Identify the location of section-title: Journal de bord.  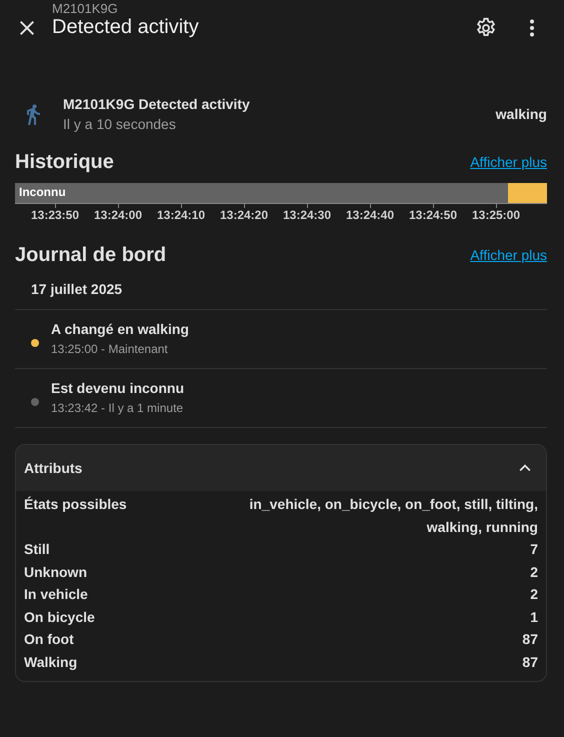
(90, 255).